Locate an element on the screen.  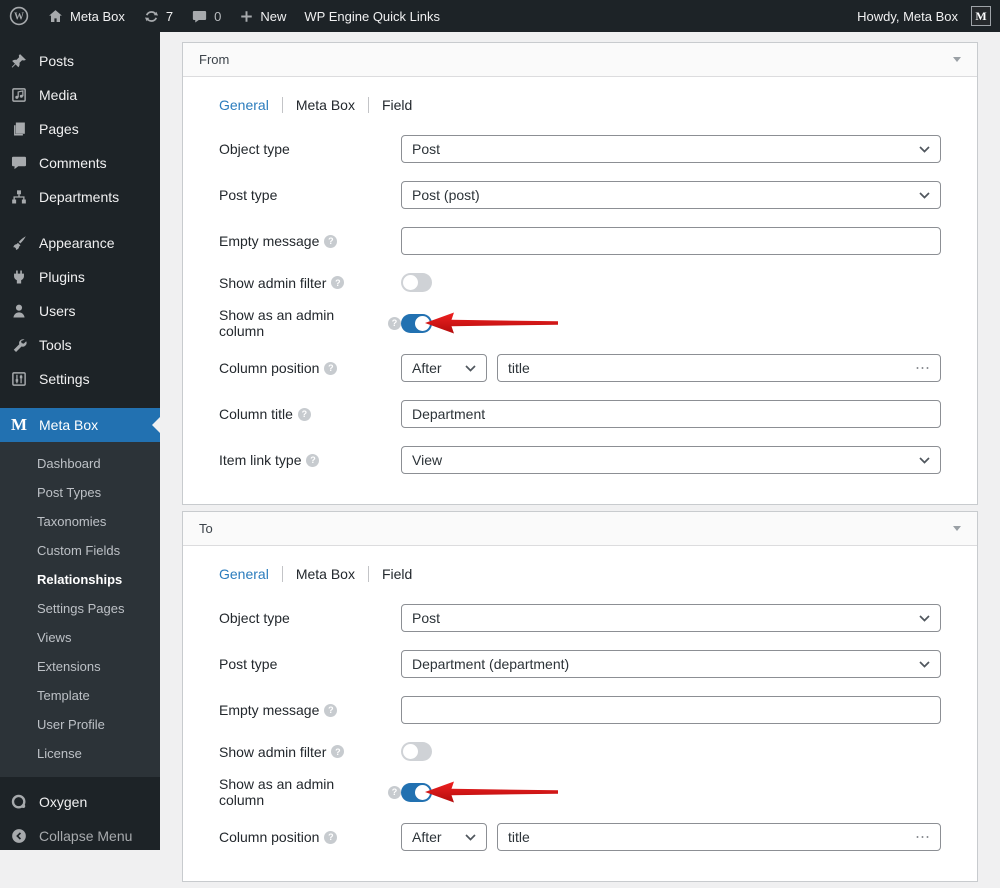
collapse-menu-button: Collapse Menu is located at coordinates (80, 836).